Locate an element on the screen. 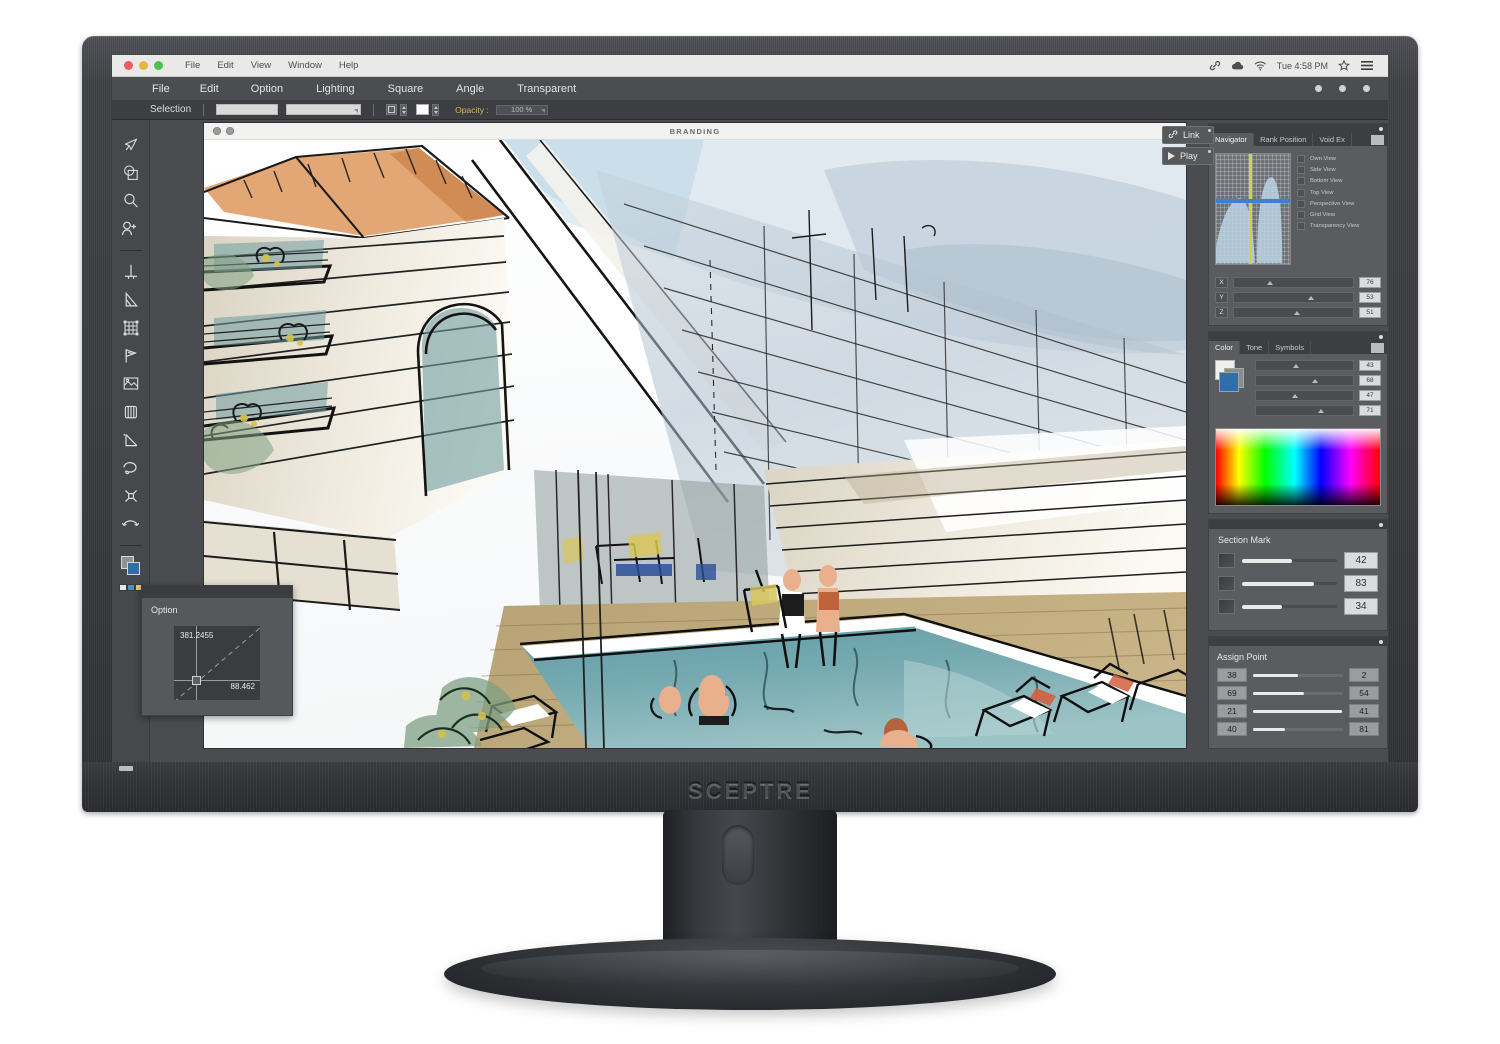 The image size is (1500, 1044). color-slider-row-4: 71 is located at coordinates (1318, 410).